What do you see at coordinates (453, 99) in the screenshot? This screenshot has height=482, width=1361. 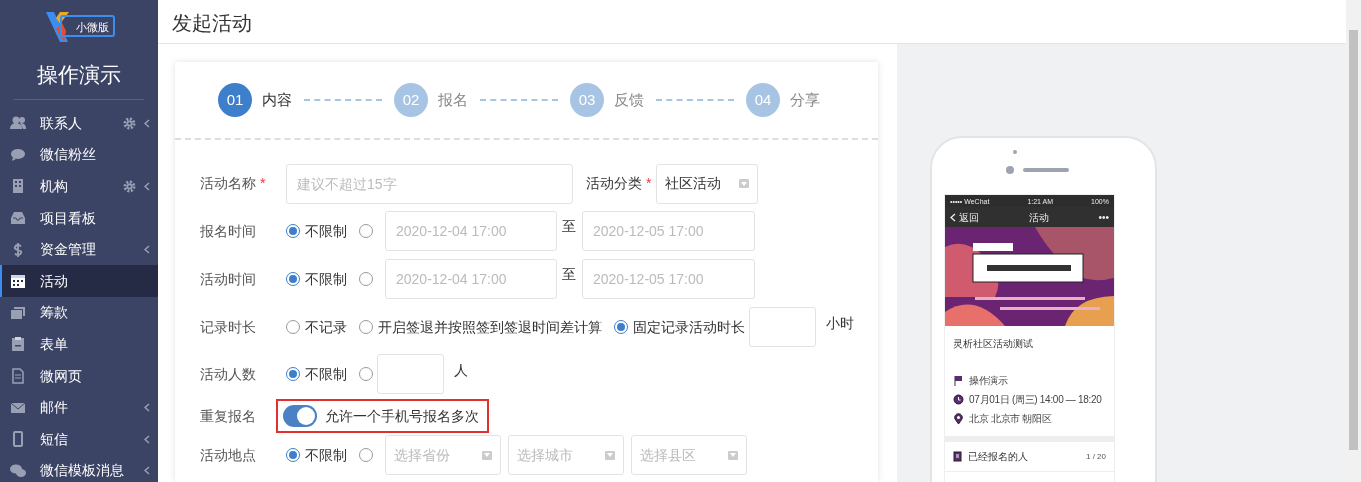 I see `step-label: 报名` at bounding box center [453, 99].